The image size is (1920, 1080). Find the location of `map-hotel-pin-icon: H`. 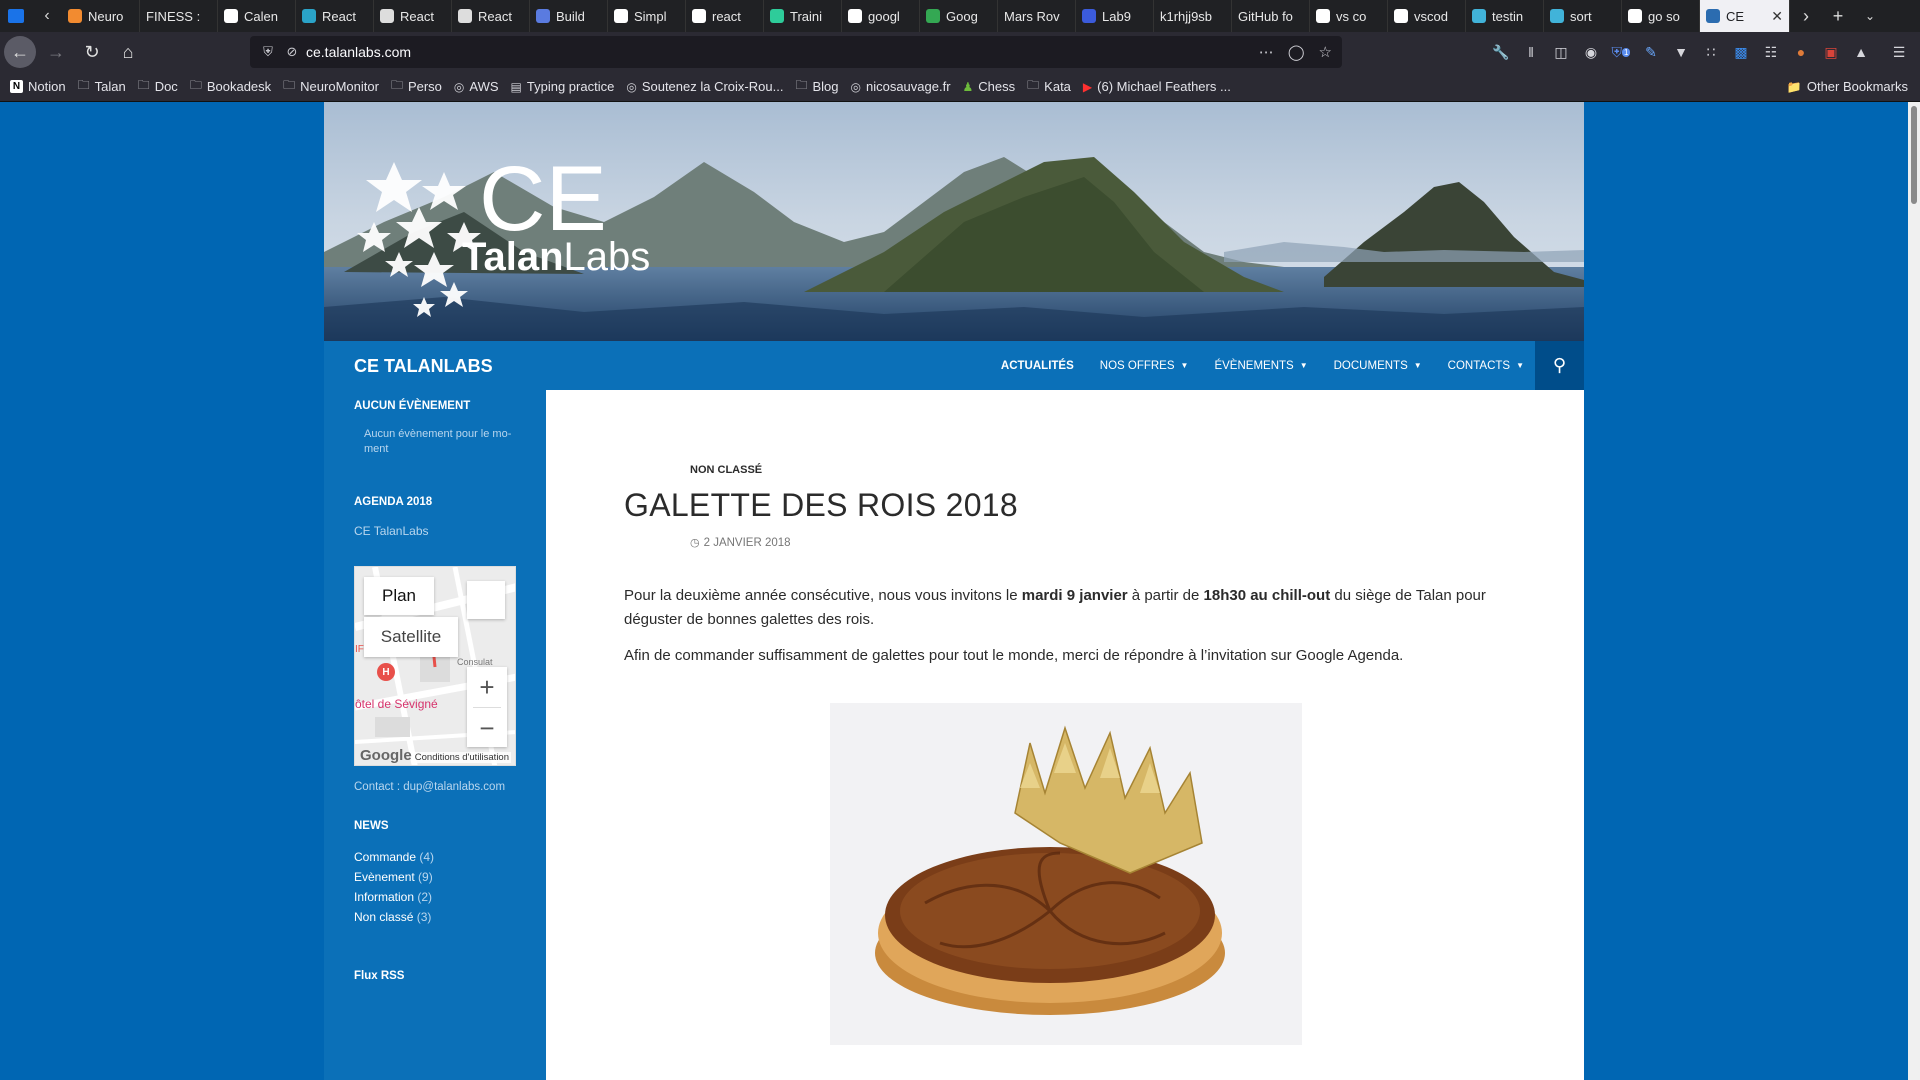

map-hotel-pin-icon: H is located at coordinates (386, 672).